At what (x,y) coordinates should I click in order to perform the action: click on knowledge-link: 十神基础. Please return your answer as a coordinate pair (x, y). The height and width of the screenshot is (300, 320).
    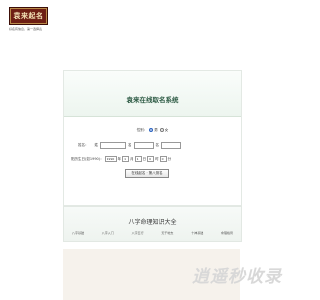
    Looking at the image, I should click on (197, 233).